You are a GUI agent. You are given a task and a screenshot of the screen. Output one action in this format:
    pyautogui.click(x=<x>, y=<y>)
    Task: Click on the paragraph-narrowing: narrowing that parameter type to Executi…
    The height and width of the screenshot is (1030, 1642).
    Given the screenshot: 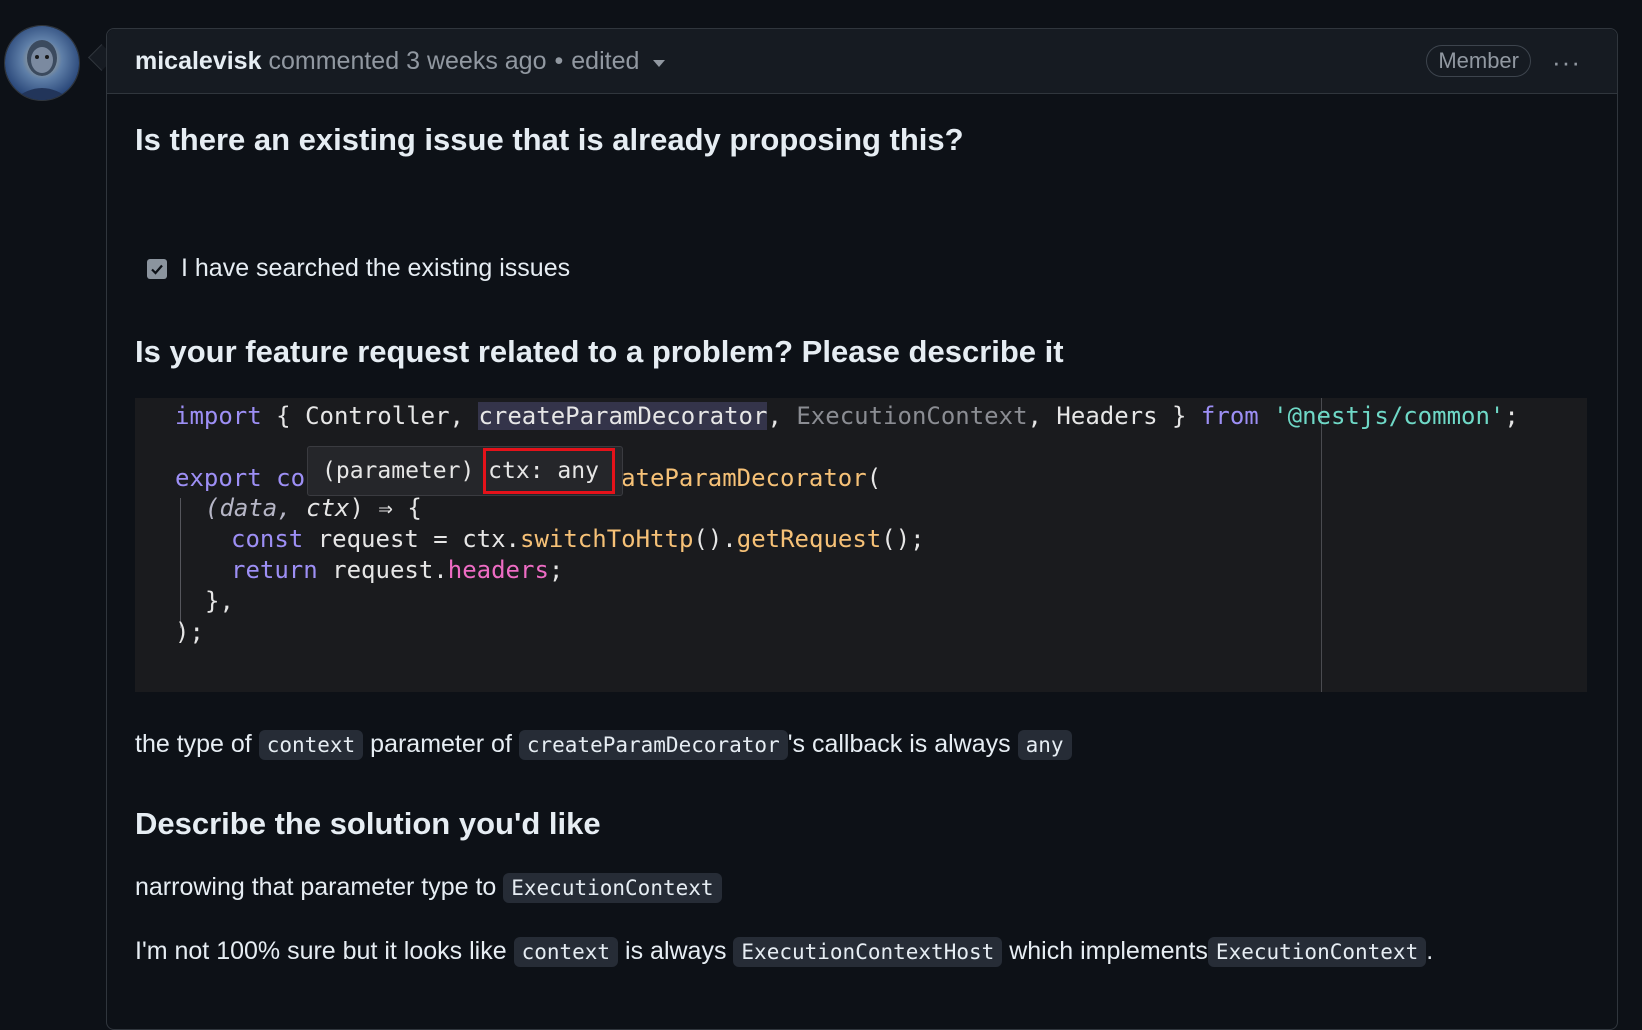 What is the action you would take?
    pyautogui.click(x=428, y=888)
    